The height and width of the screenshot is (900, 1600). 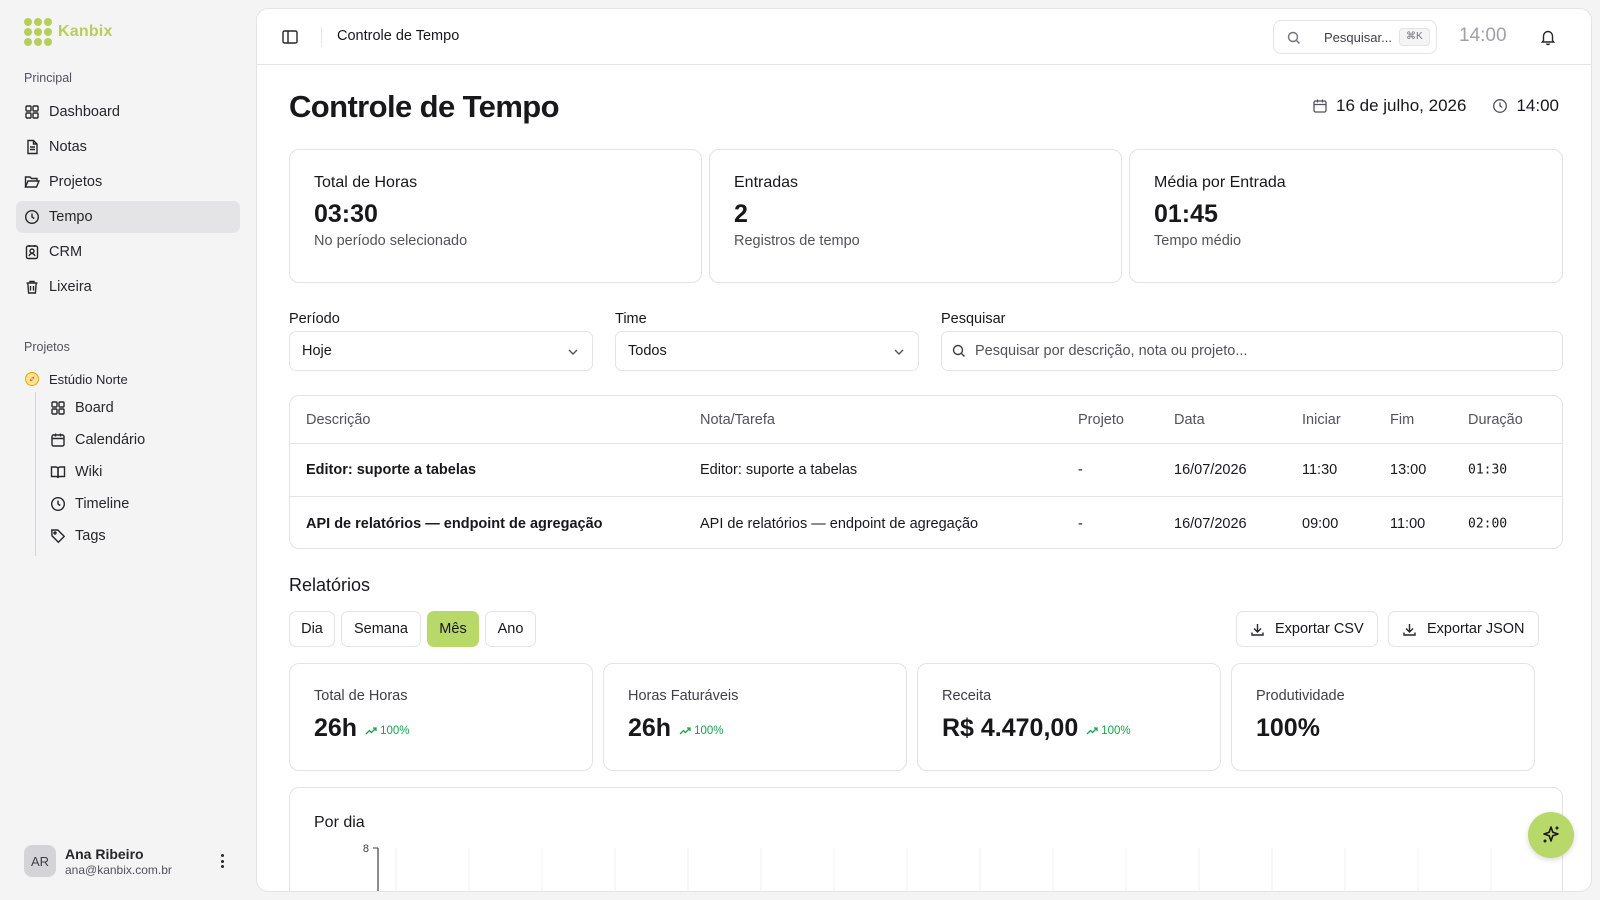 What do you see at coordinates (441, 351) in the screenshot?
I see `period-select: Hoje` at bounding box center [441, 351].